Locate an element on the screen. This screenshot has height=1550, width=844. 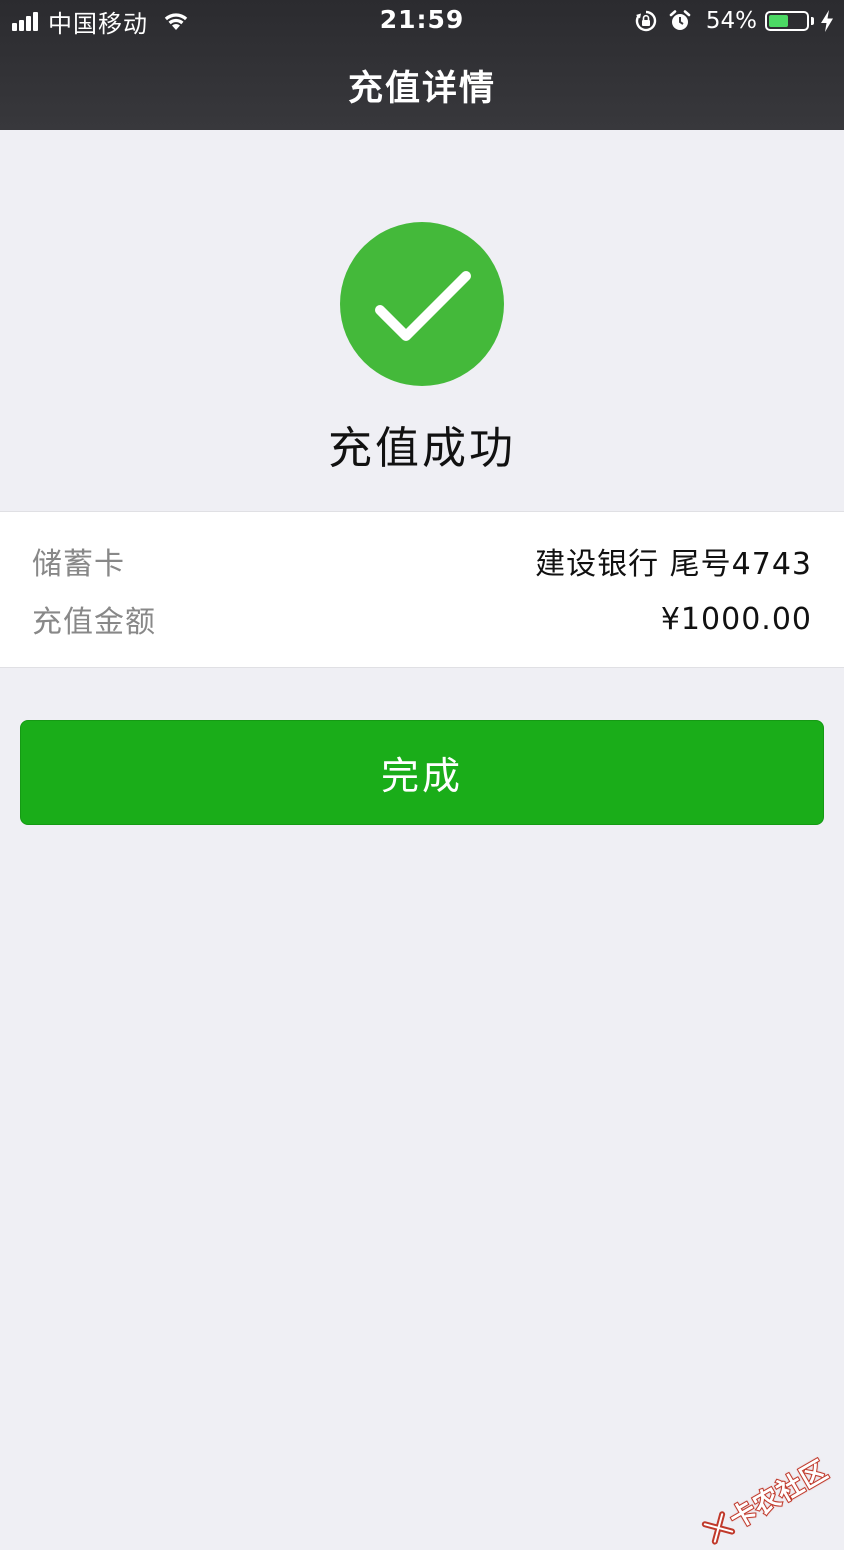
orientation-lock-icon is located at coordinates (646, 21).